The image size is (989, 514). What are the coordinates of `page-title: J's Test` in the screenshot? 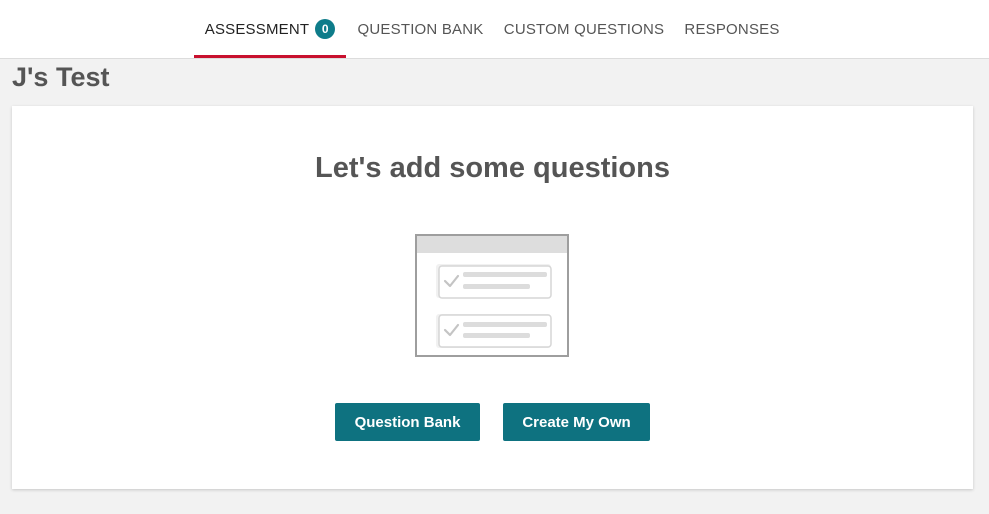 It's located at (61, 77).